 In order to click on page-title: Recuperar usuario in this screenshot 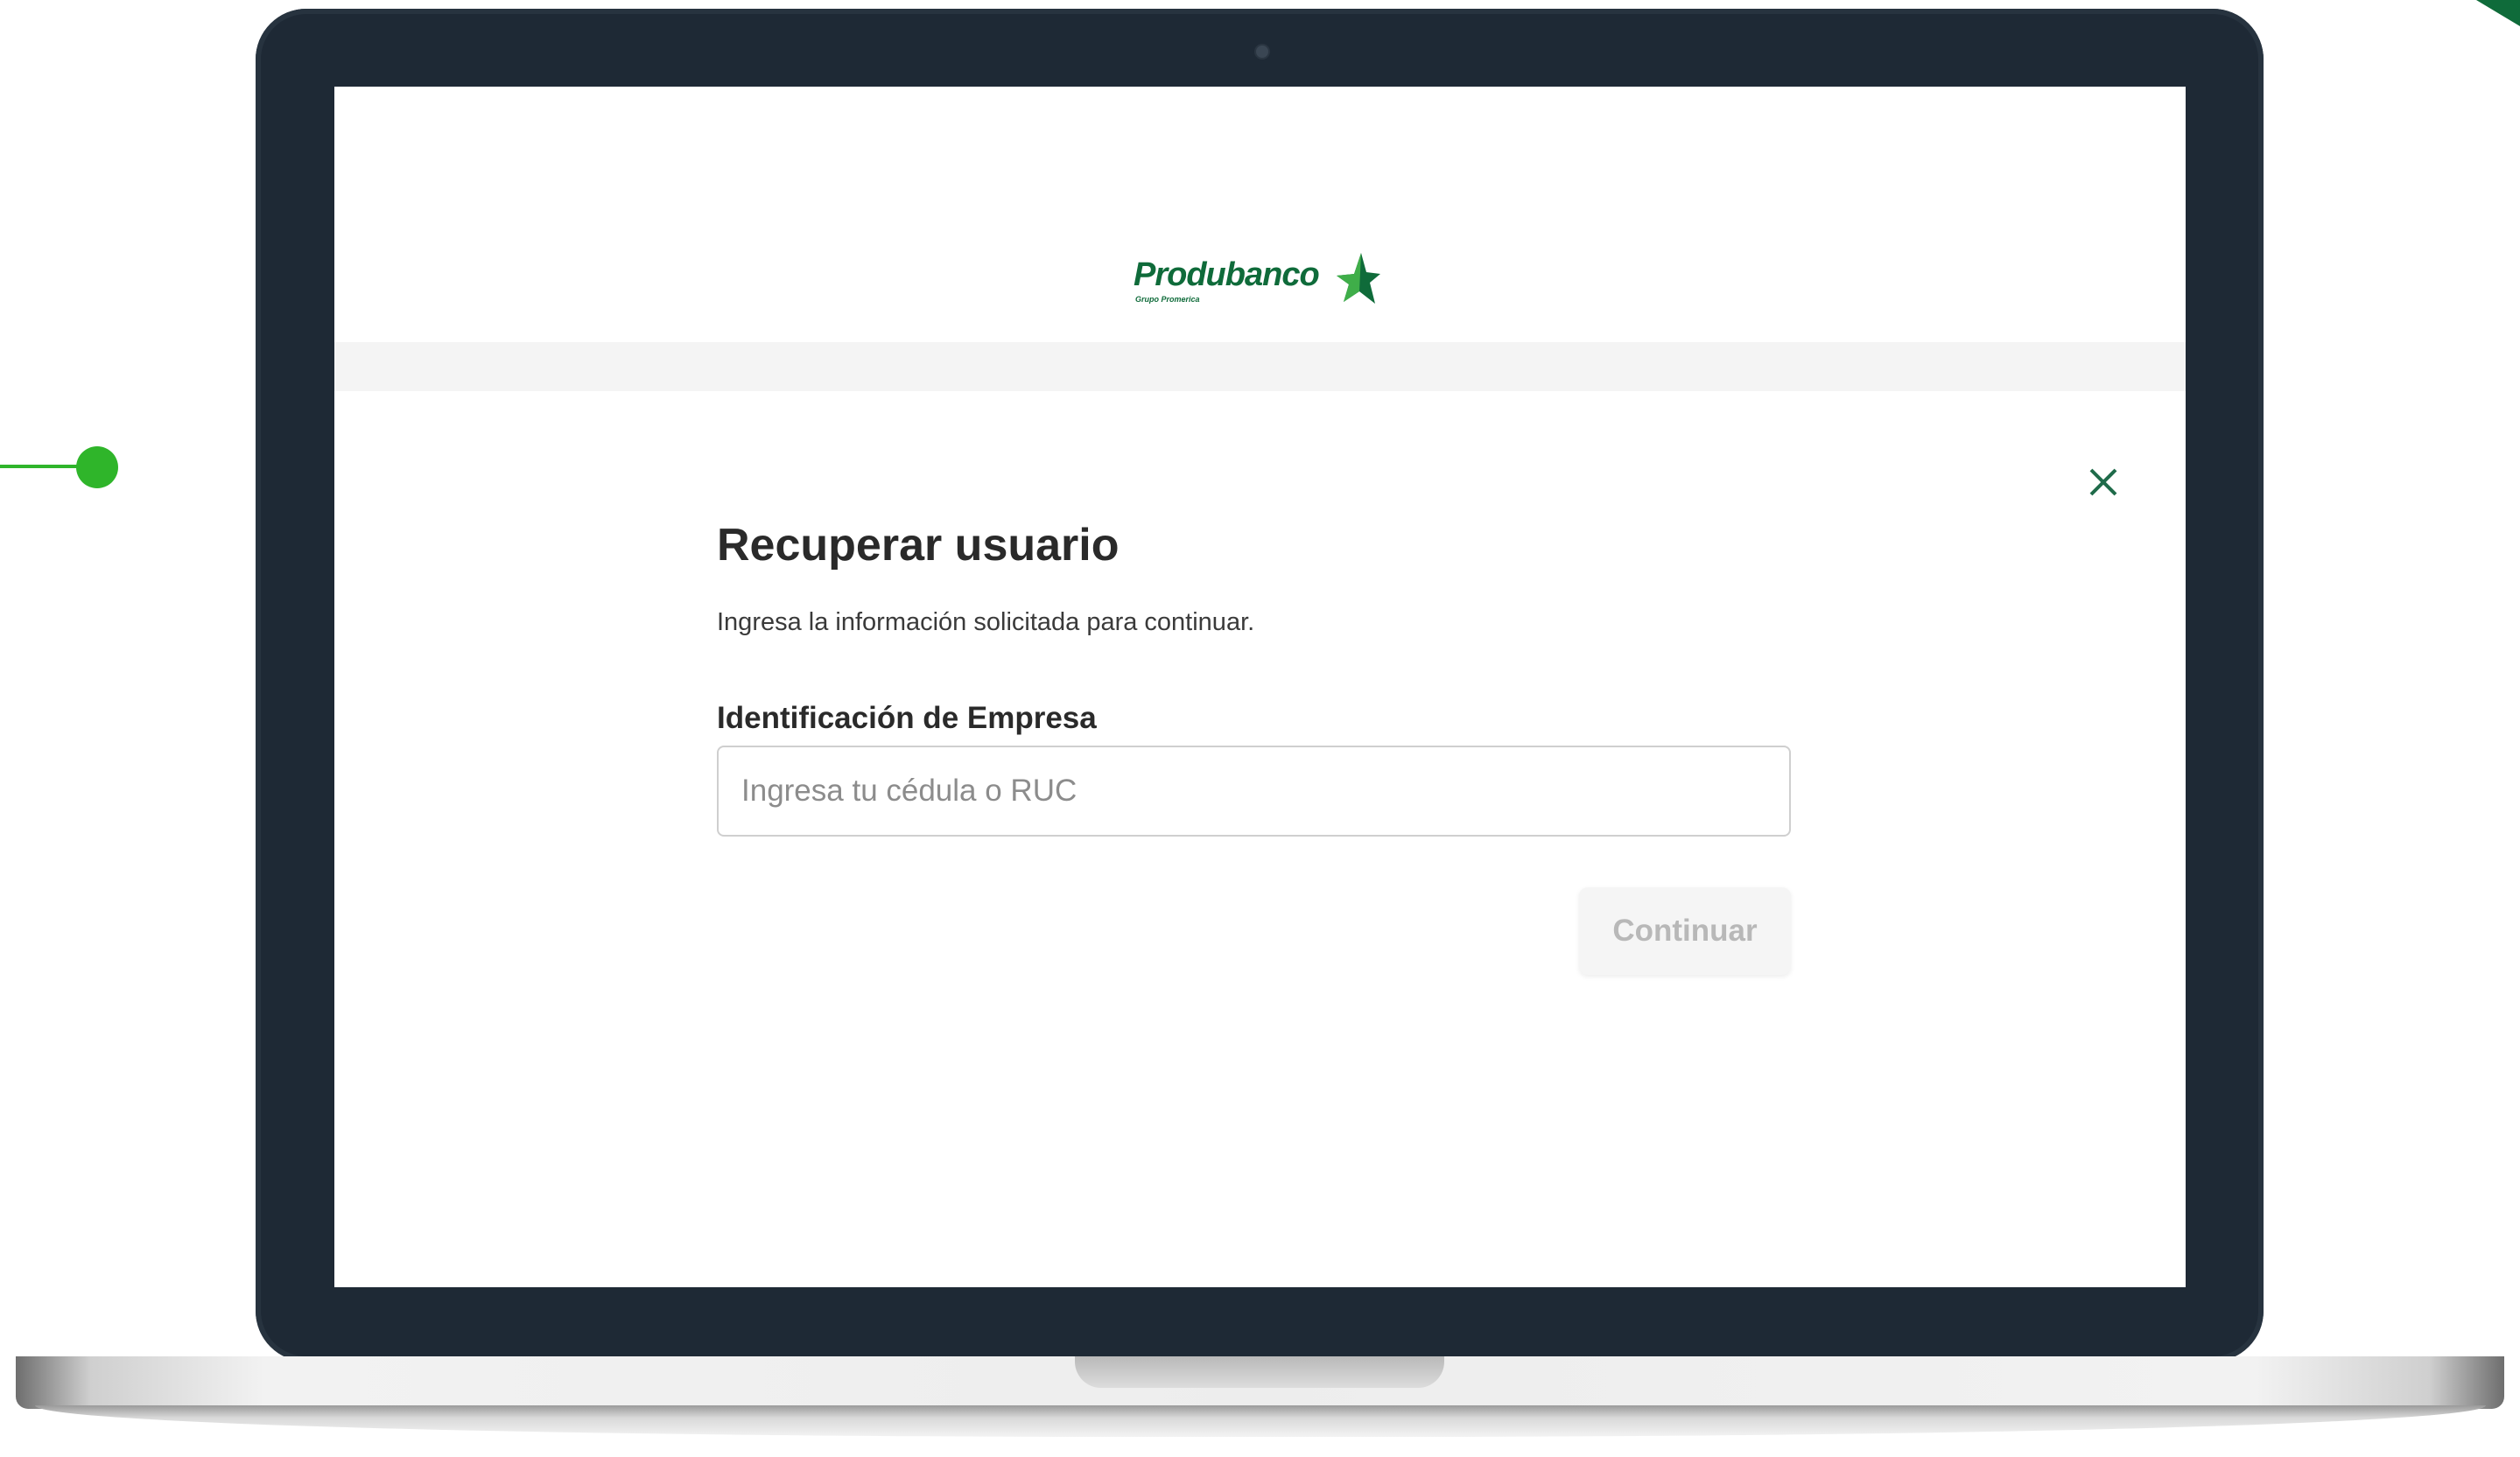, I will do `click(918, 545)`.